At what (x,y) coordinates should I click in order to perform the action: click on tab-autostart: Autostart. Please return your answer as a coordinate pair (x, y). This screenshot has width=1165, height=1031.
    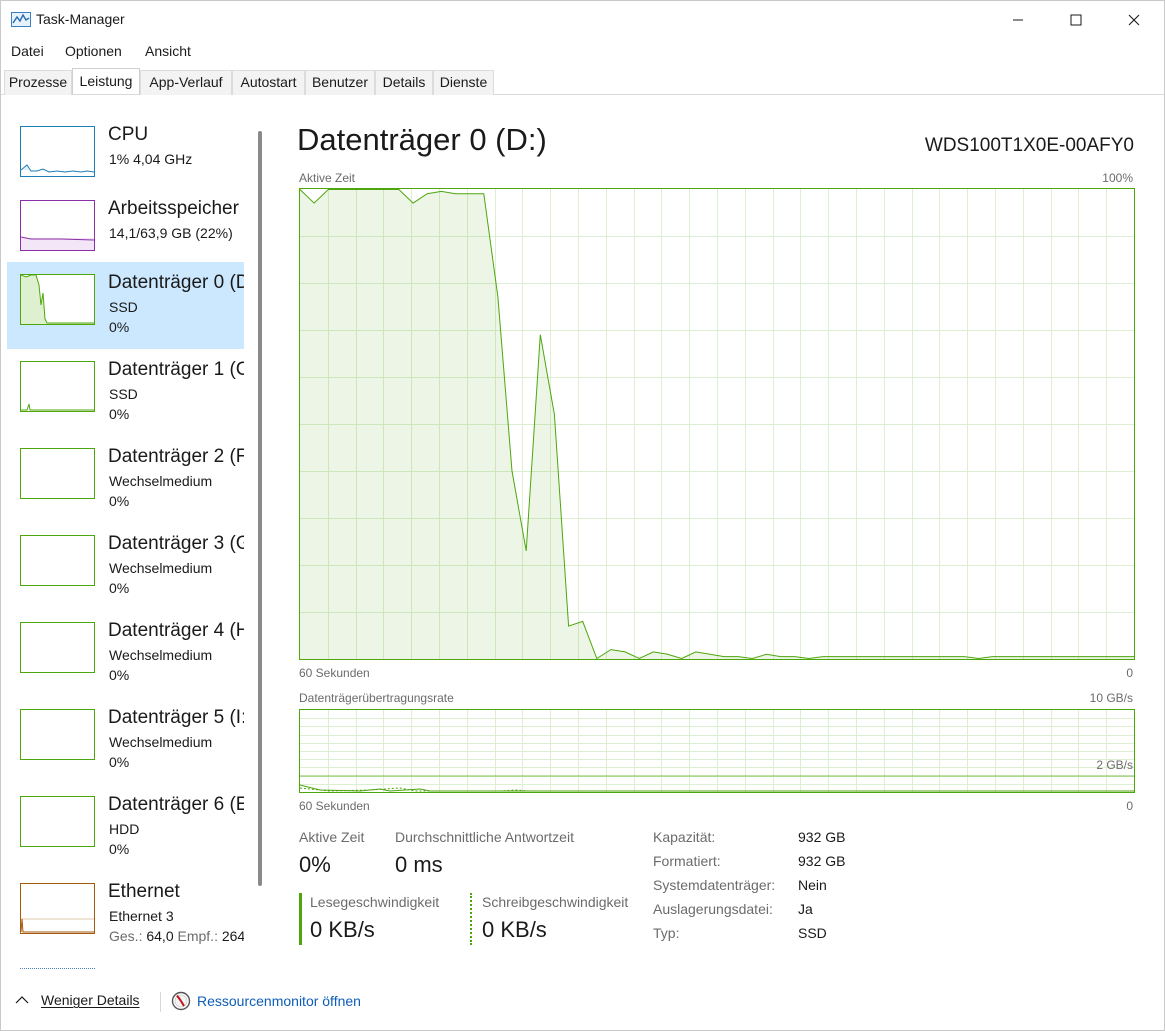
    Looking at the image, I should click on (268, 82).